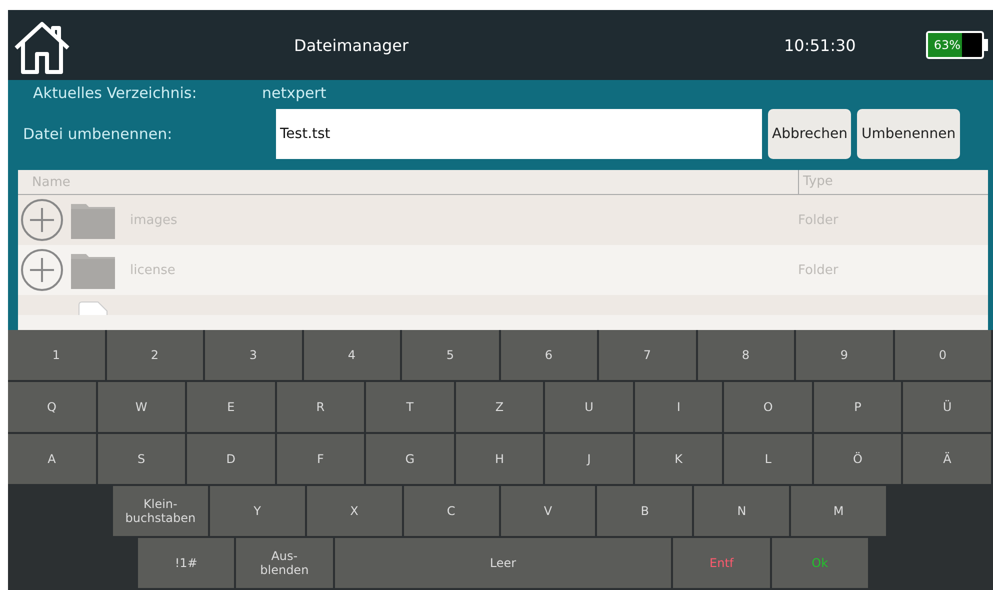  What do you see at coordinates (321, 408) in the screenshot?
I see `keyboard-key: R` at bounding box center [321, 408].